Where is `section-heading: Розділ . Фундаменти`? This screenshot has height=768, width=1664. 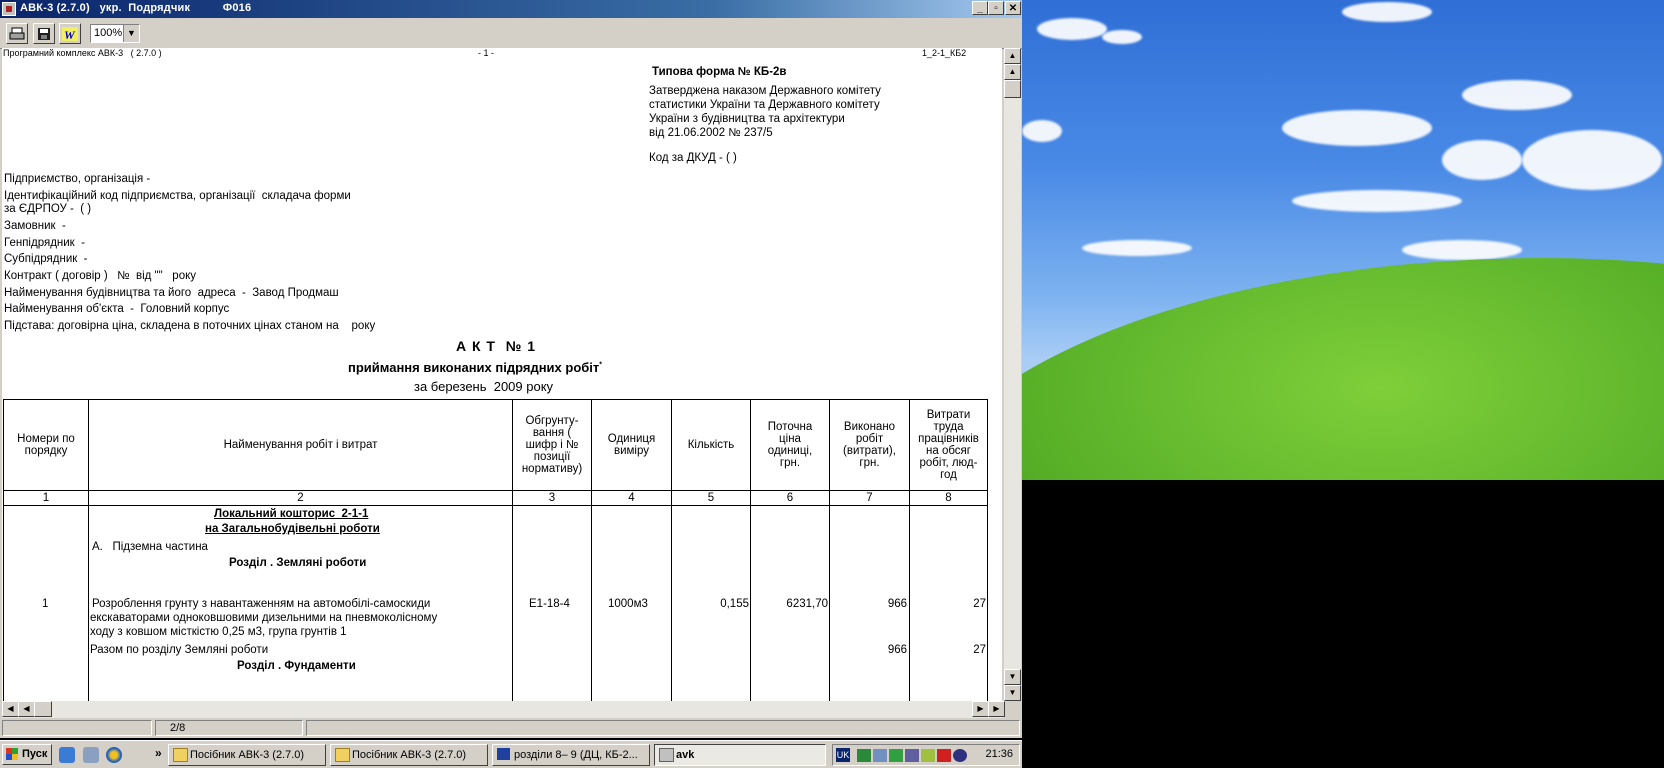 section-heading: Розділ . Фундаменти is located at coordinates (296, 666).